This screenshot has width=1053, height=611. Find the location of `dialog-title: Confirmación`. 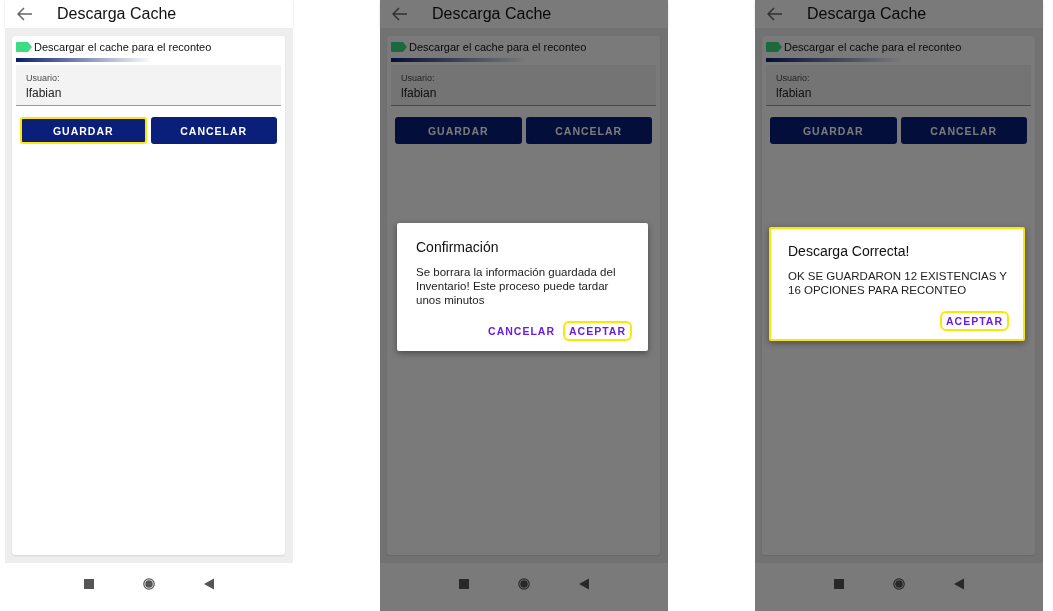

dialog-title: Confirmación is located at coordinates (458, 247).